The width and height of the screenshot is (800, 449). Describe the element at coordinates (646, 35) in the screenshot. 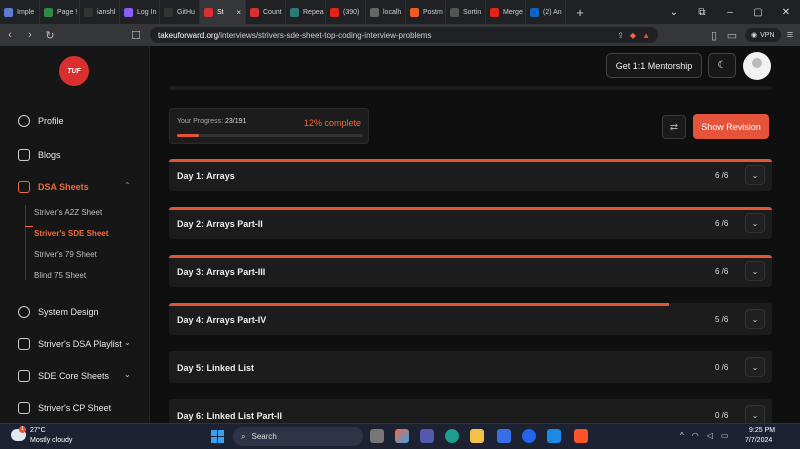

I see `brave-rewards-icon: ▲` at that location.